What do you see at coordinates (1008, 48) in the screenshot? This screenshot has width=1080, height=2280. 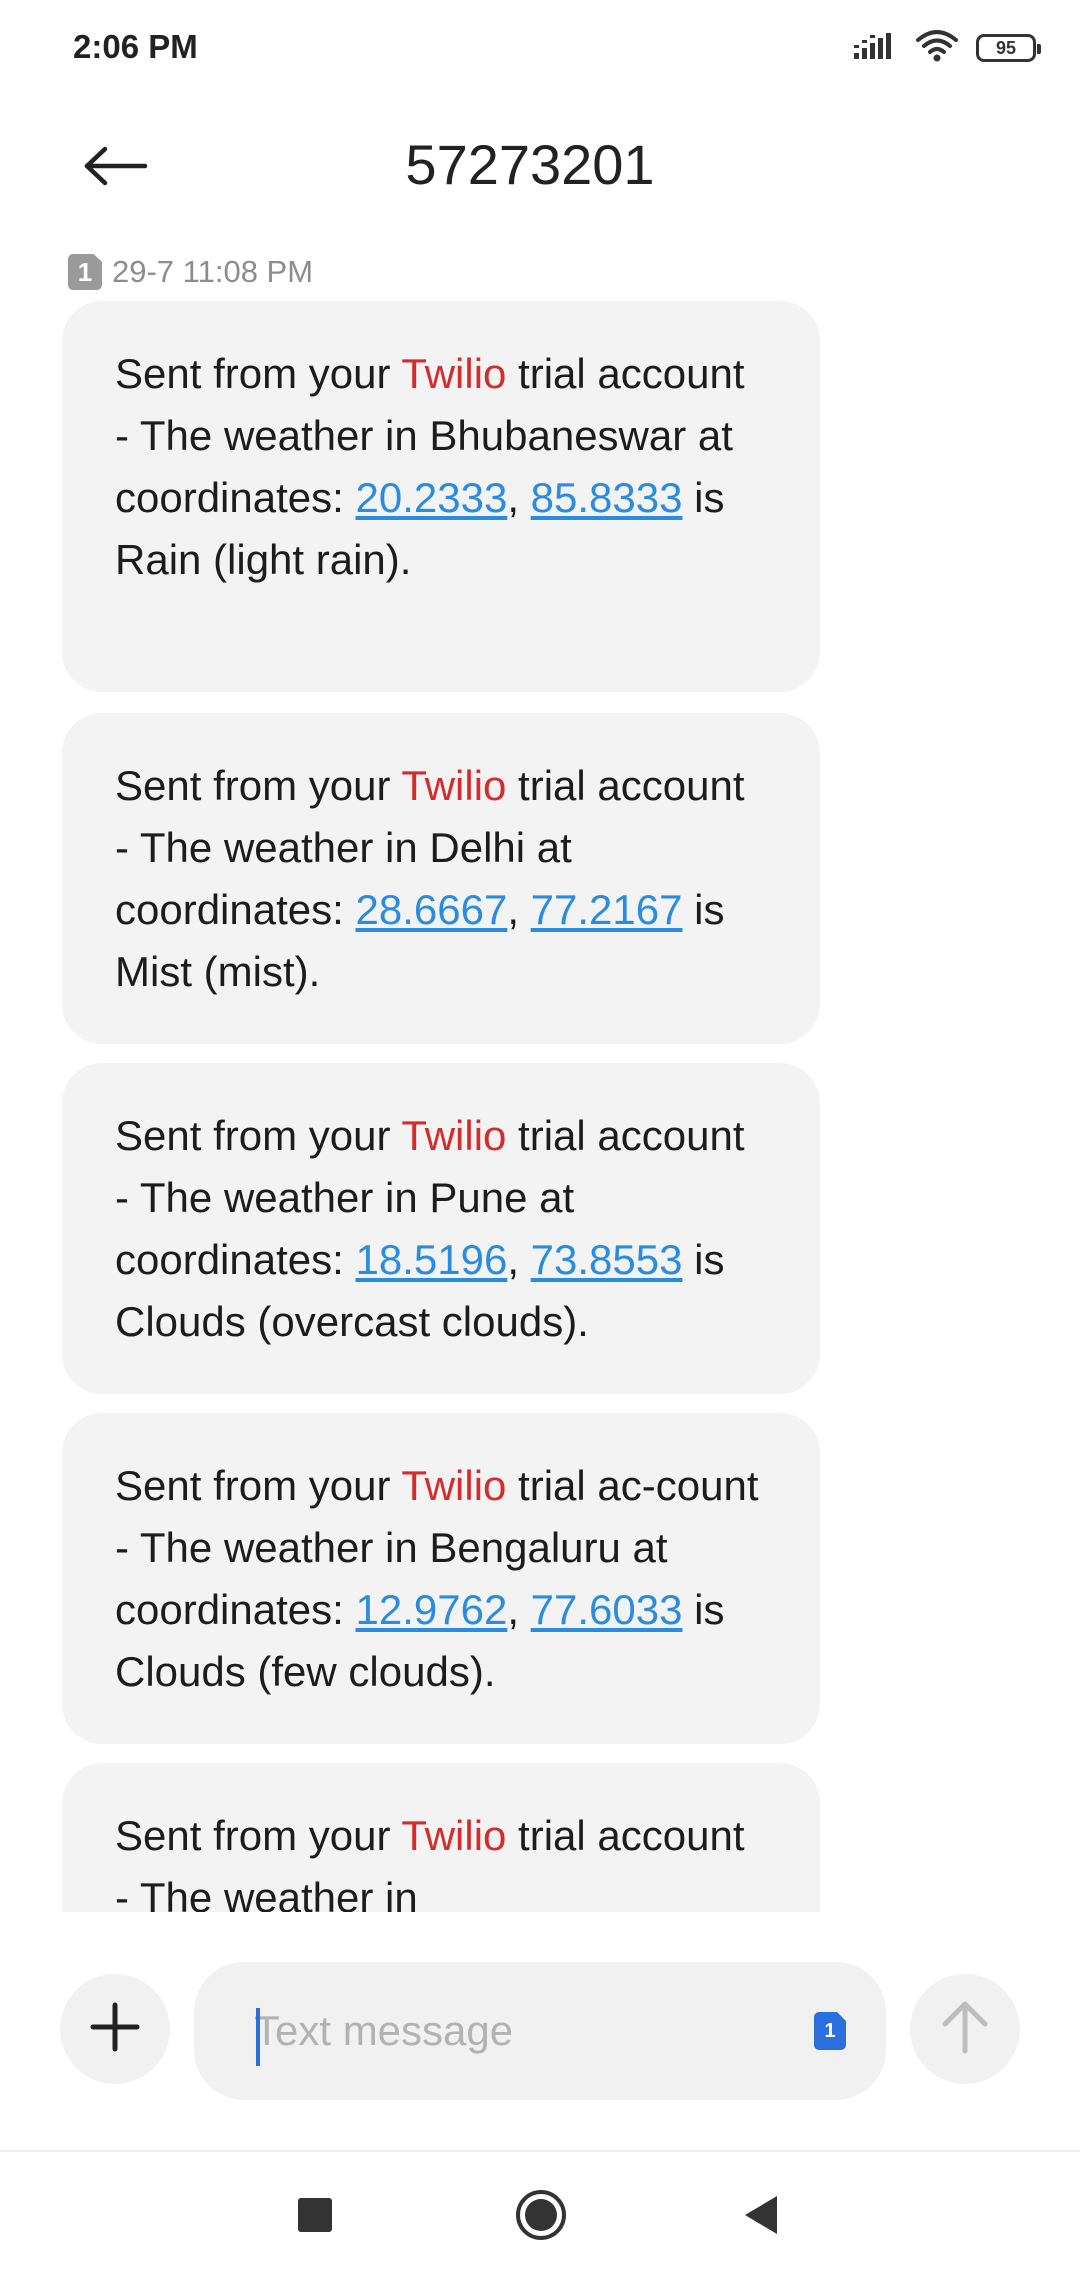 I see `battery-icon: 95` at bounding box center [1008, 48].